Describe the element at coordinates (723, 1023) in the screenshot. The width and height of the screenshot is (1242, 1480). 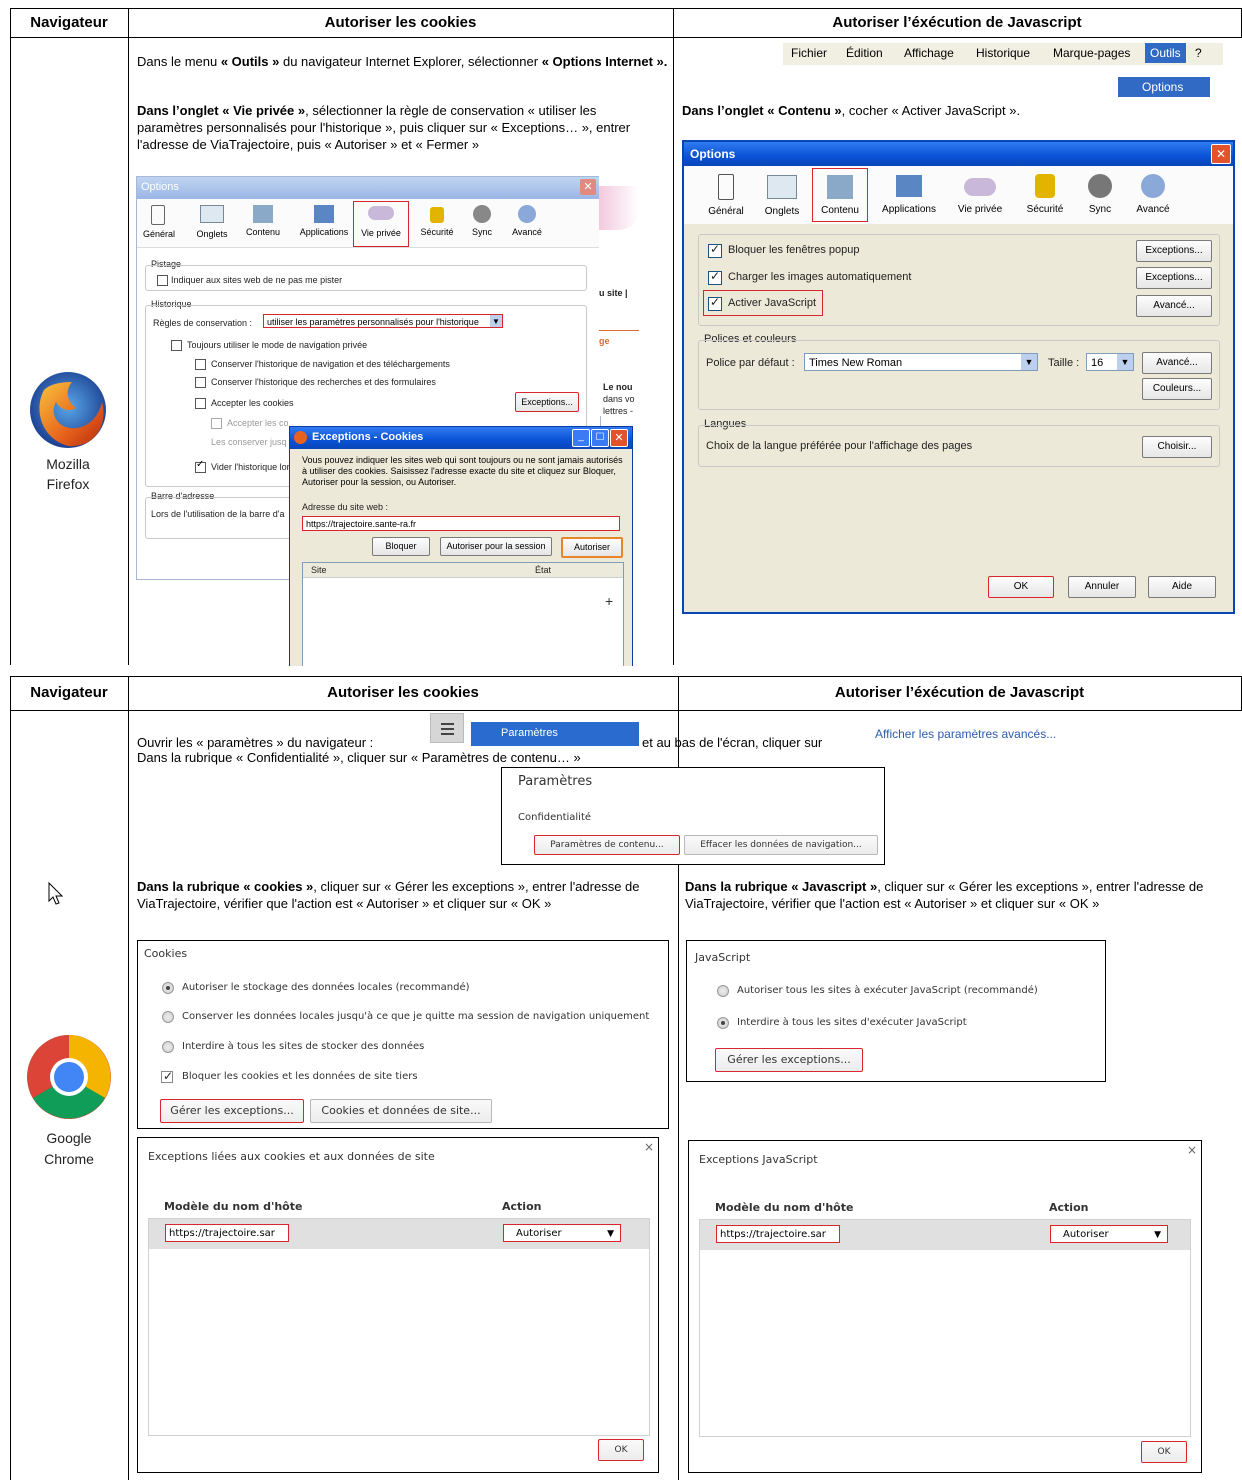
I see `js-opt2-radio` at that location.